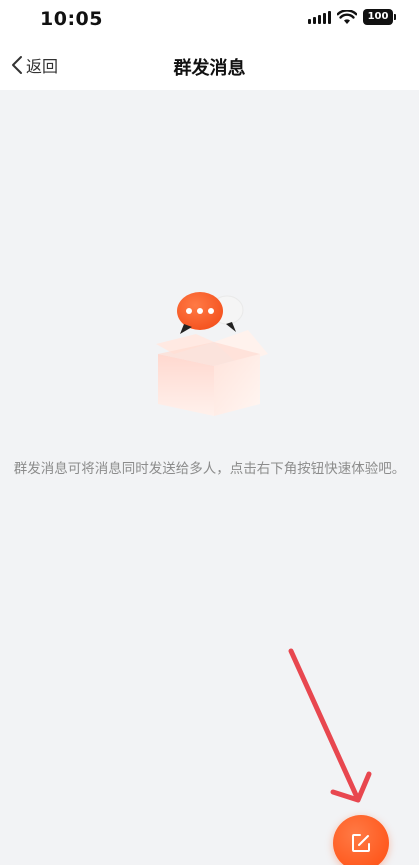  What do you see at coordinates (361, 843) in the screenshot?
I see `edit-icon` at bounding box center [361, 843].